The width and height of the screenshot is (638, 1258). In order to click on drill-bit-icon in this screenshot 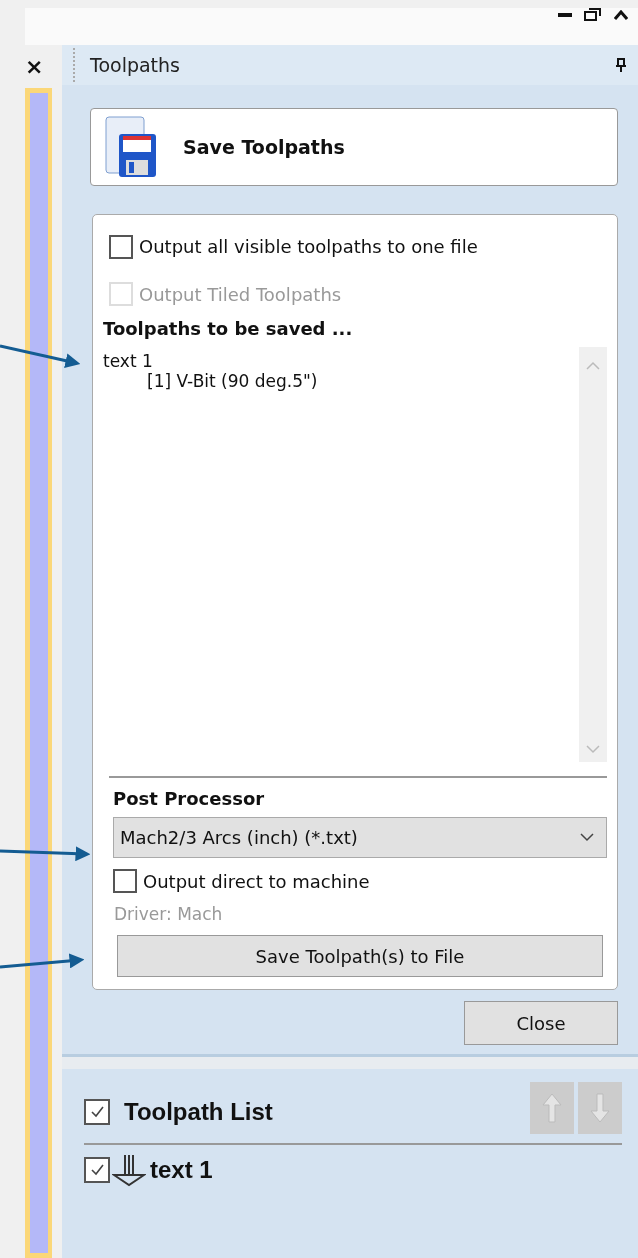, I will do `click(129, 1170)`.